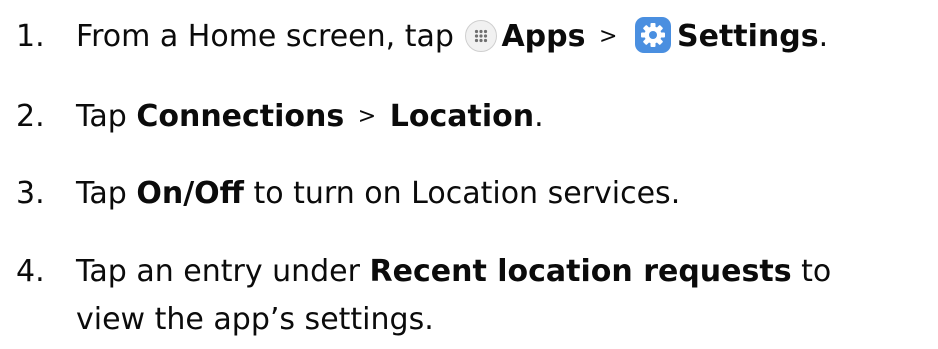 Image resolution: width=938 pixels, height=349 pixels. Describe the element at coordinates (481, 36) in the screenshot. I see `apps-grid-icon` at that location.